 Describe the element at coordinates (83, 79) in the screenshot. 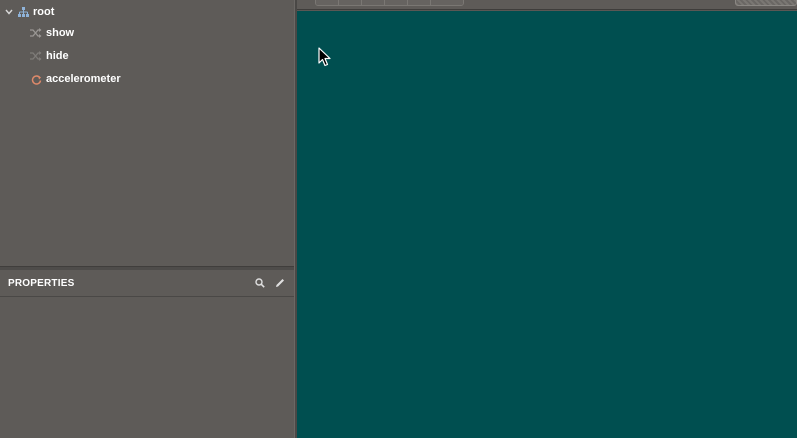

I see `tree-item-label: accelerometer` at that location.